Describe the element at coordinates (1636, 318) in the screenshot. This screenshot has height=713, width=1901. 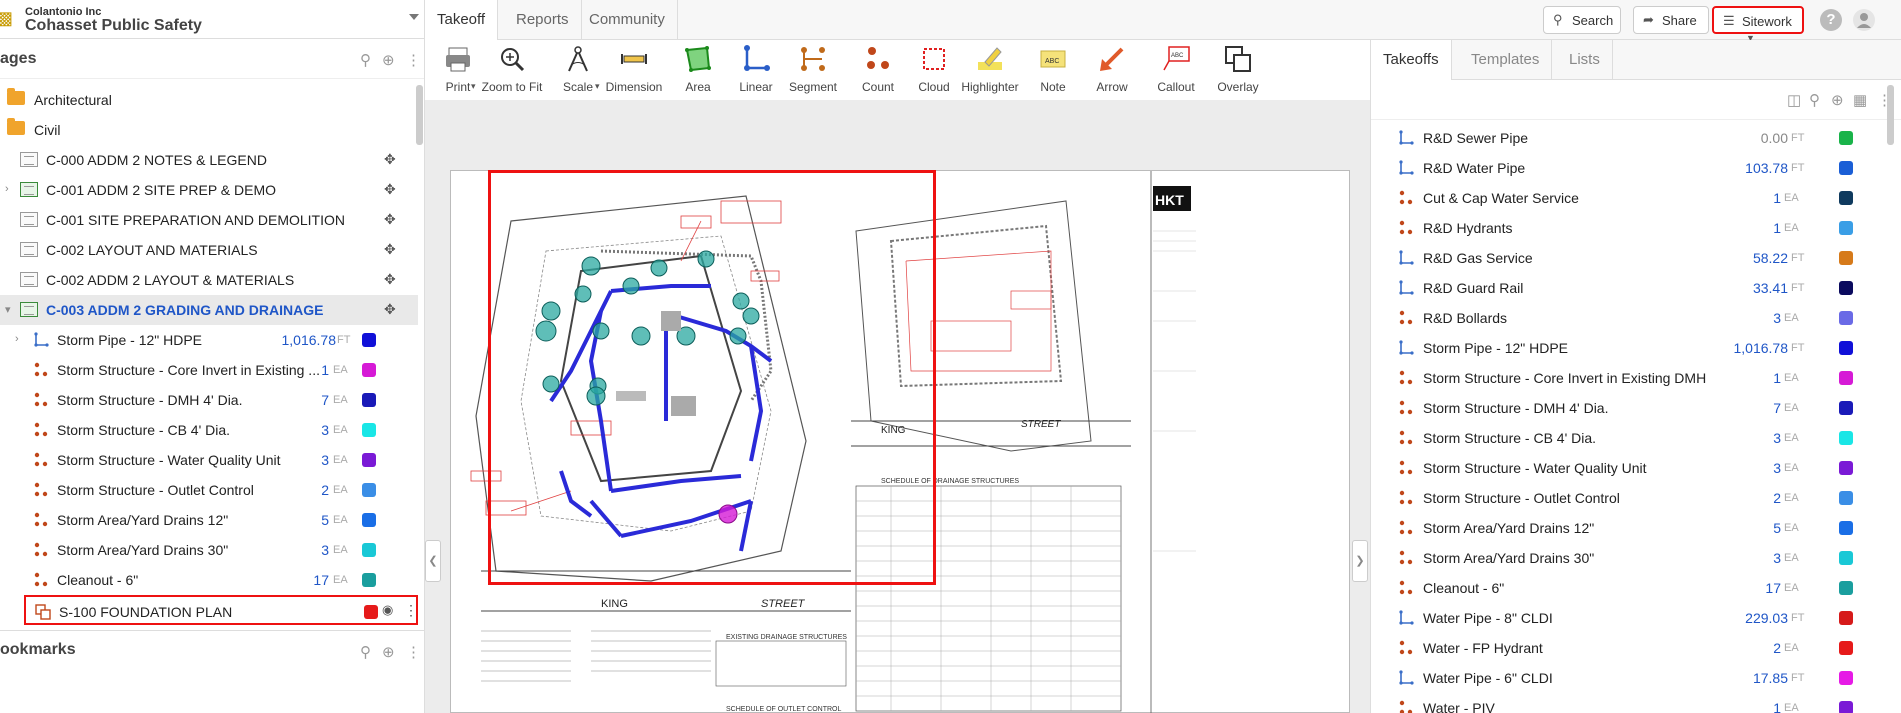
I see `takeoff-item: R&D Bollards 3 EA` at that location.